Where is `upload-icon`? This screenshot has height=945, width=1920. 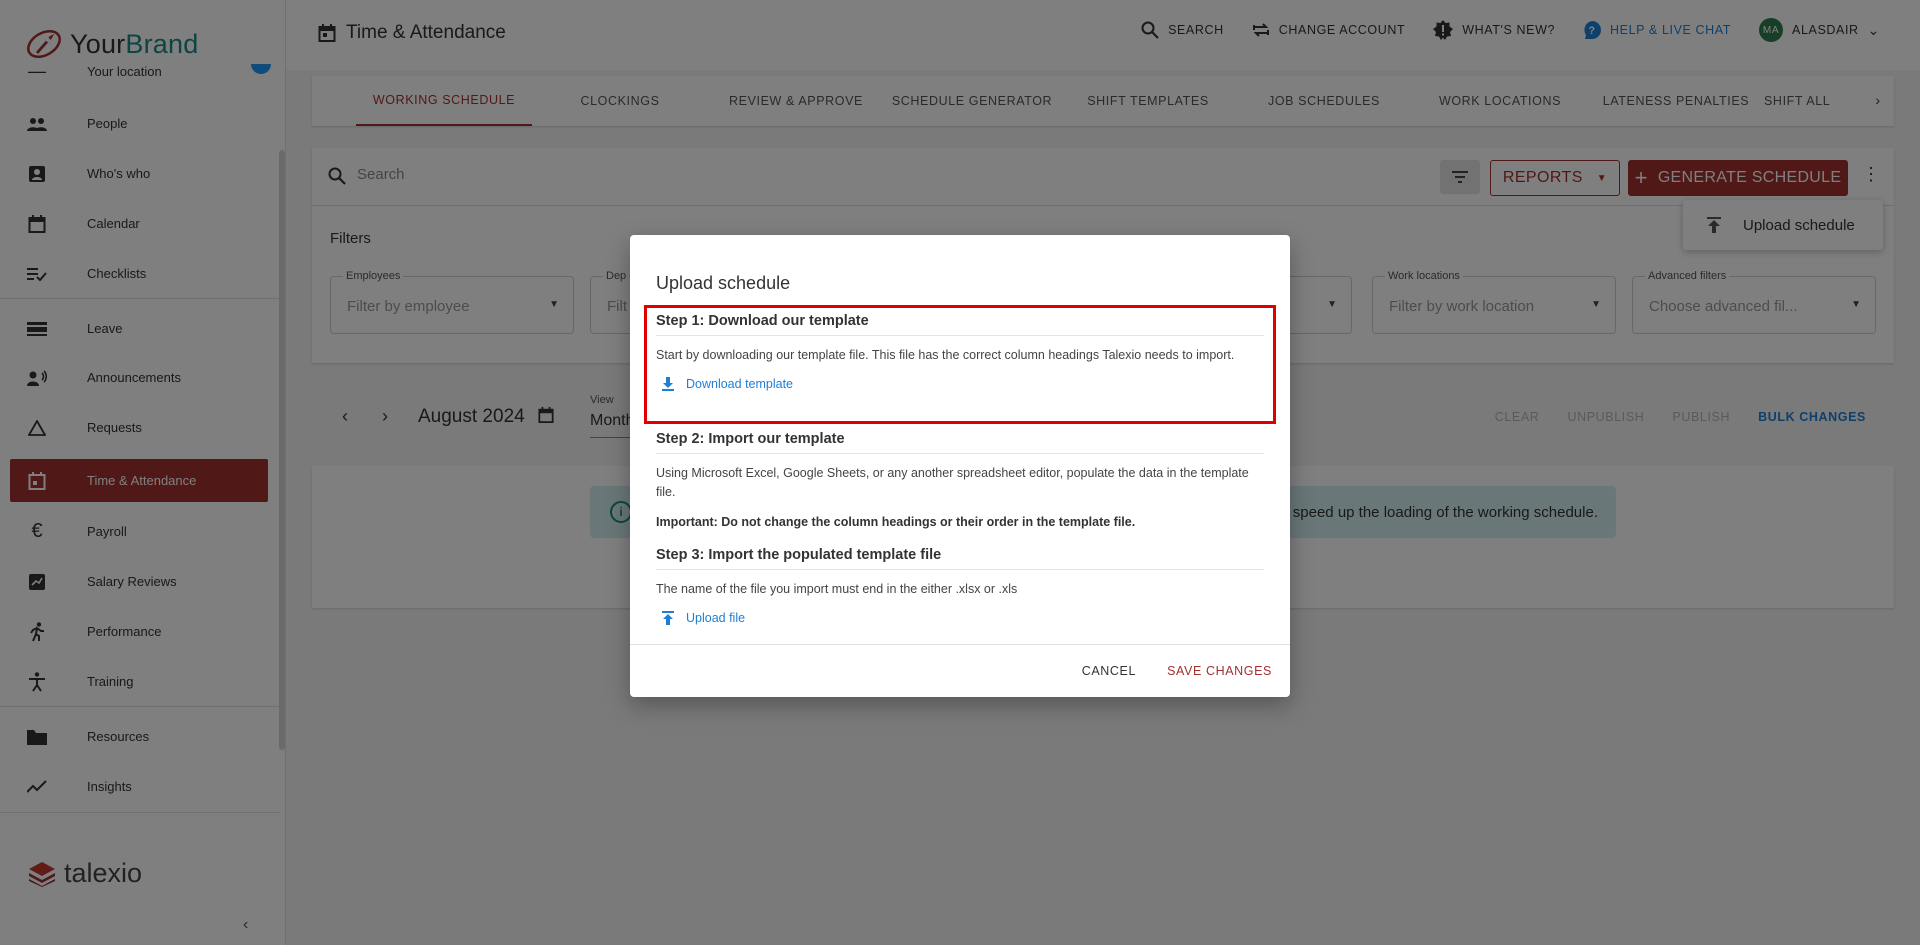
upload-icon is located at coordinates (668, 618).